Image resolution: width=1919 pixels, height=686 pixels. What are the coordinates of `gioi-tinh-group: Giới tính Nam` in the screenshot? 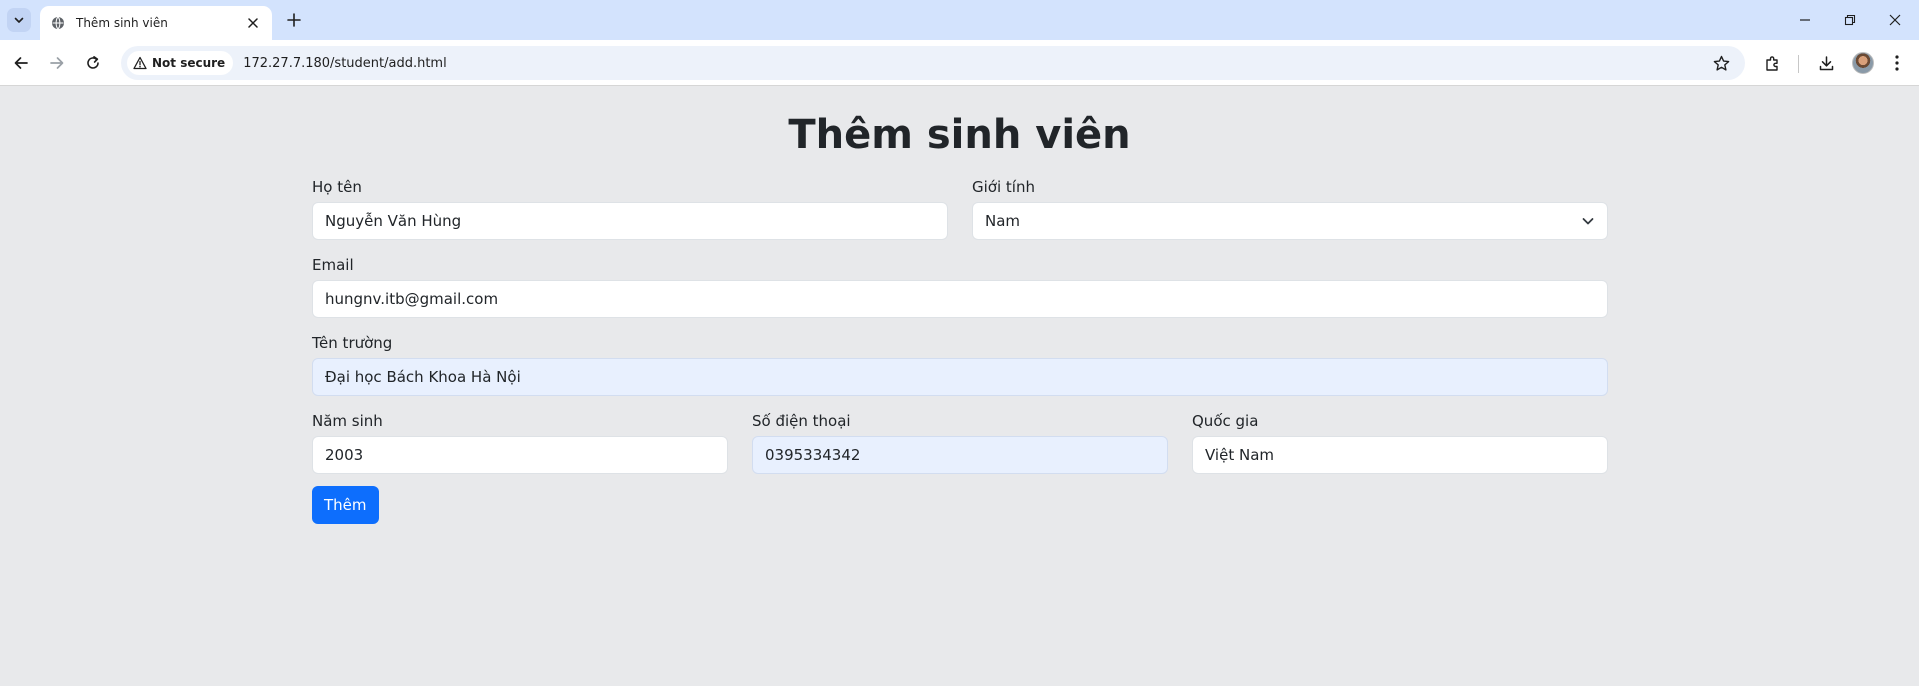 It's located at (1290, 208).